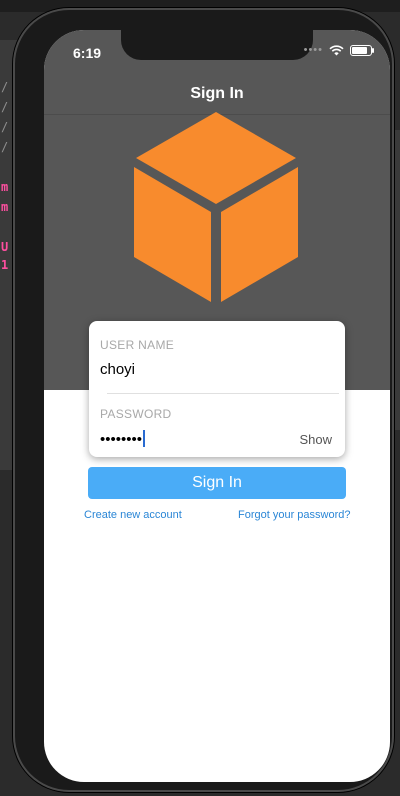 Image resolution: width=400 pixels, height=796 pixels. What do you see at coordinates (137, 345) in the screenshot?
I see `username-label: USER NAME` at bounding box center [137, 345].